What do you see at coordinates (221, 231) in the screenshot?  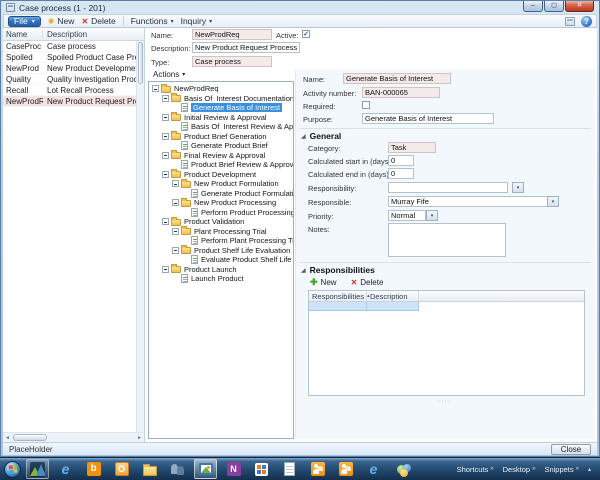 I see `tree-item: Plant Processing Trial` at bounding box center [221, 231].